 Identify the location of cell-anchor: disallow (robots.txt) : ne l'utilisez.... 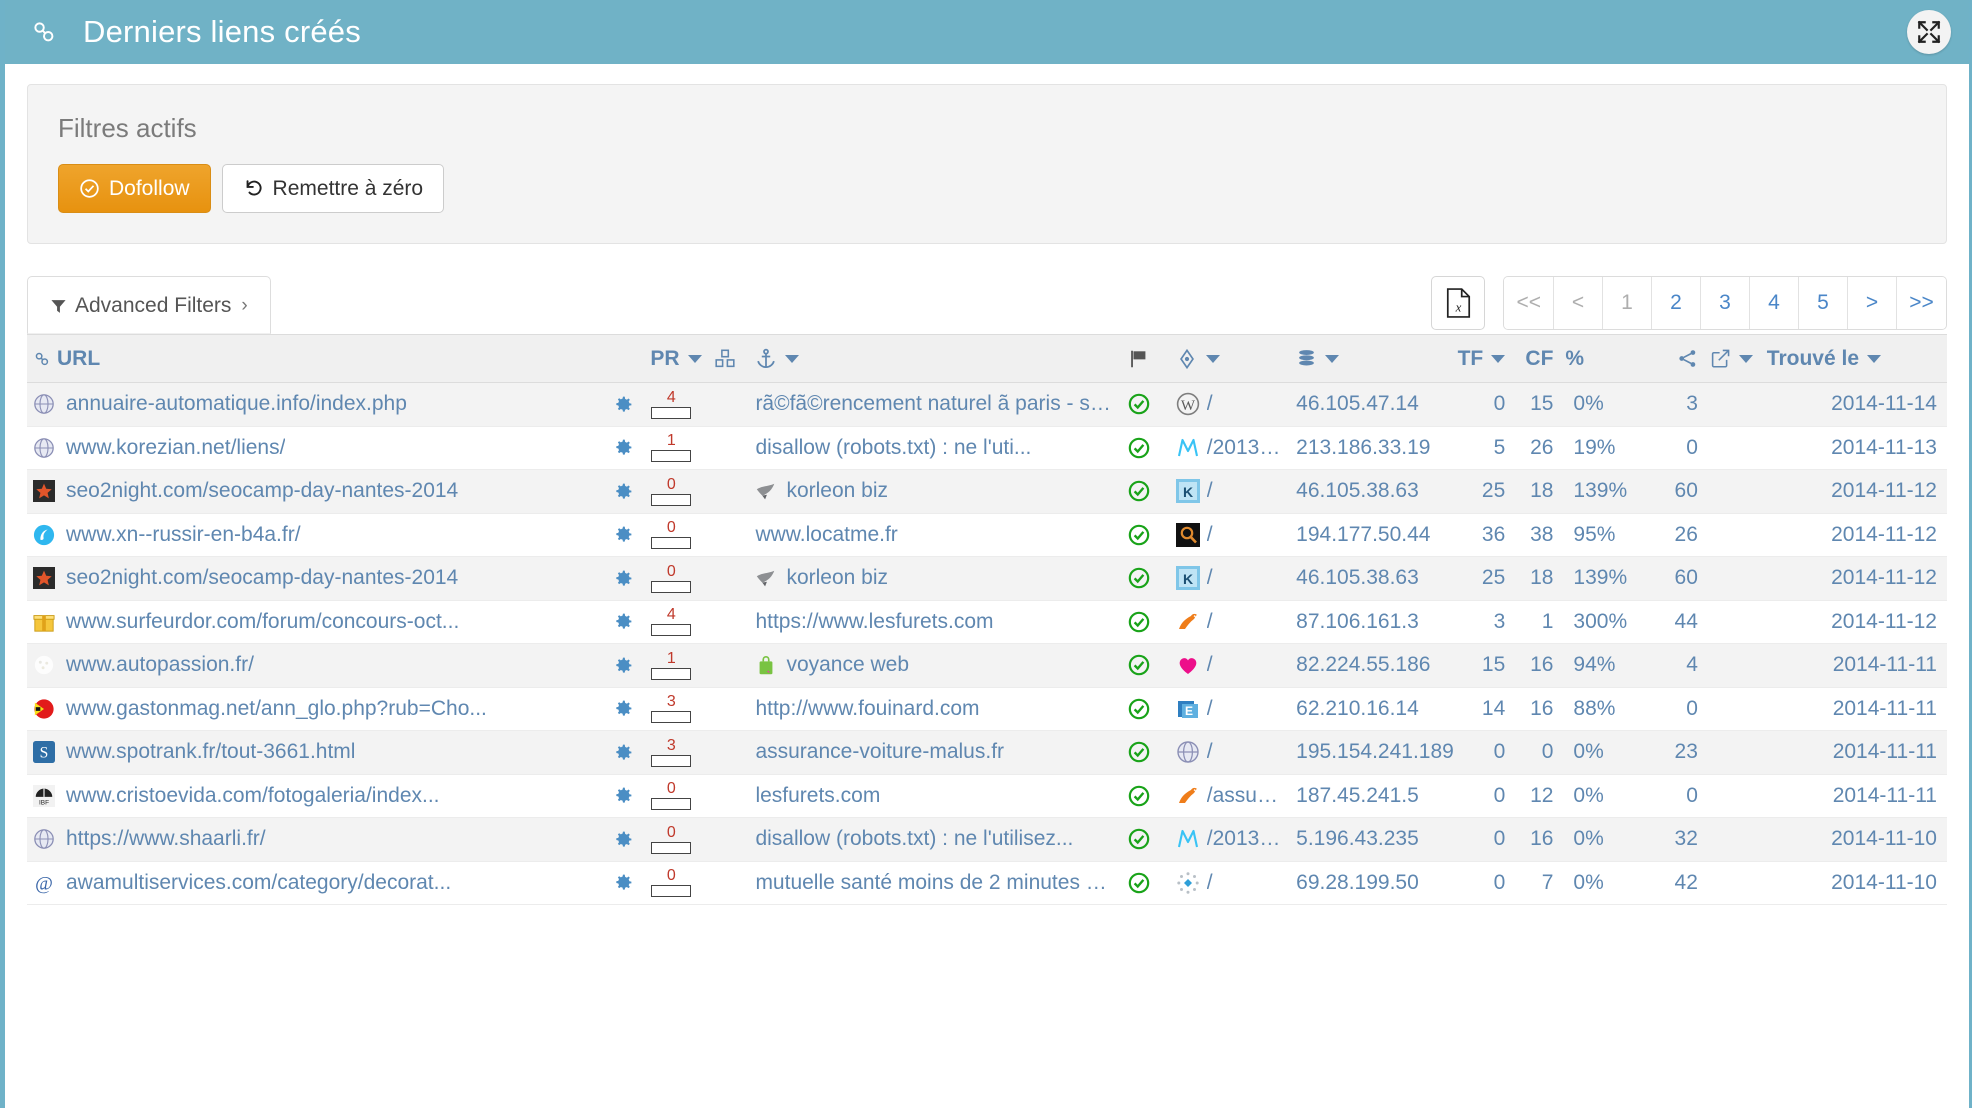
(935, 839).